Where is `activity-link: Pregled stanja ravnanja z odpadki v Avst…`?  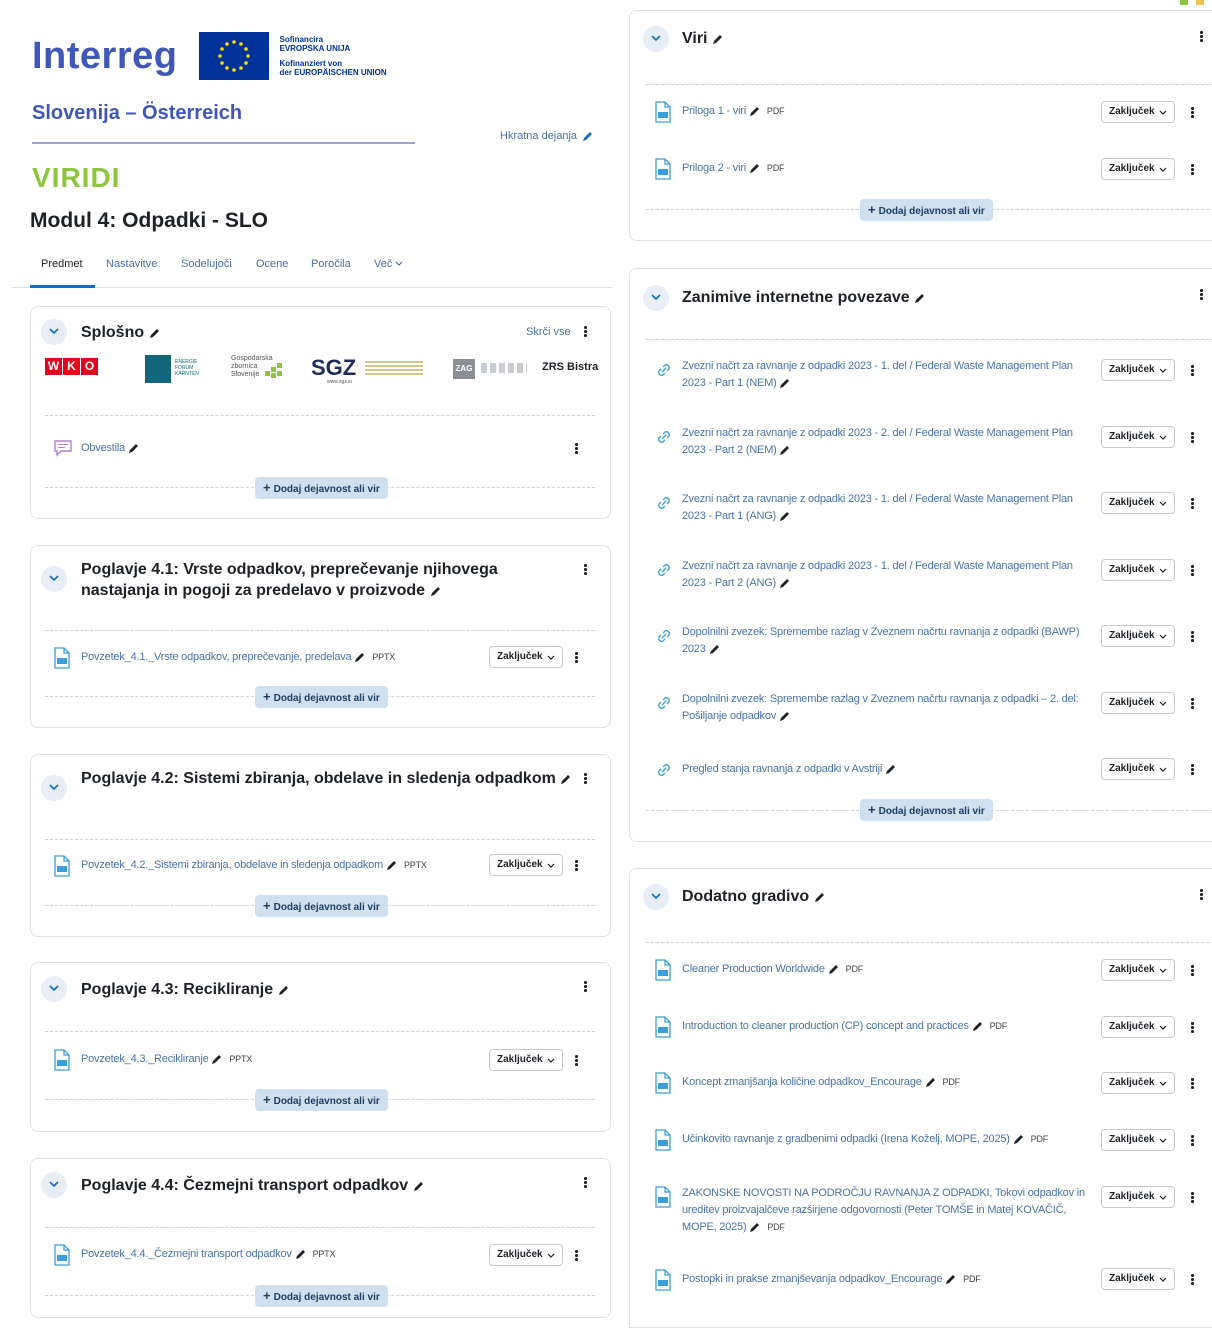 activity-link: Pregled stanja ravnanja z odpadki v Avst… is located at coordinates (789, 769).